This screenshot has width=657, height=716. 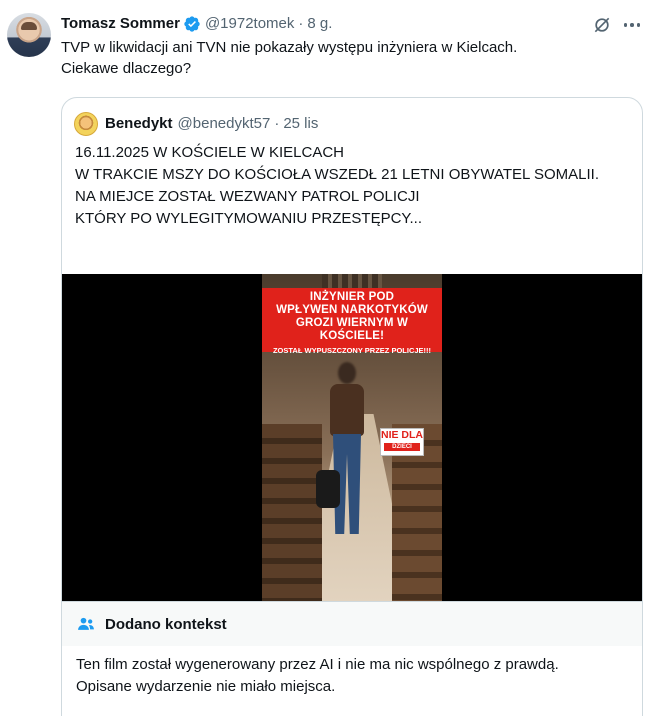 I want to click on quoted-author-handle: @benedykt57, so click(x=224, y=123).